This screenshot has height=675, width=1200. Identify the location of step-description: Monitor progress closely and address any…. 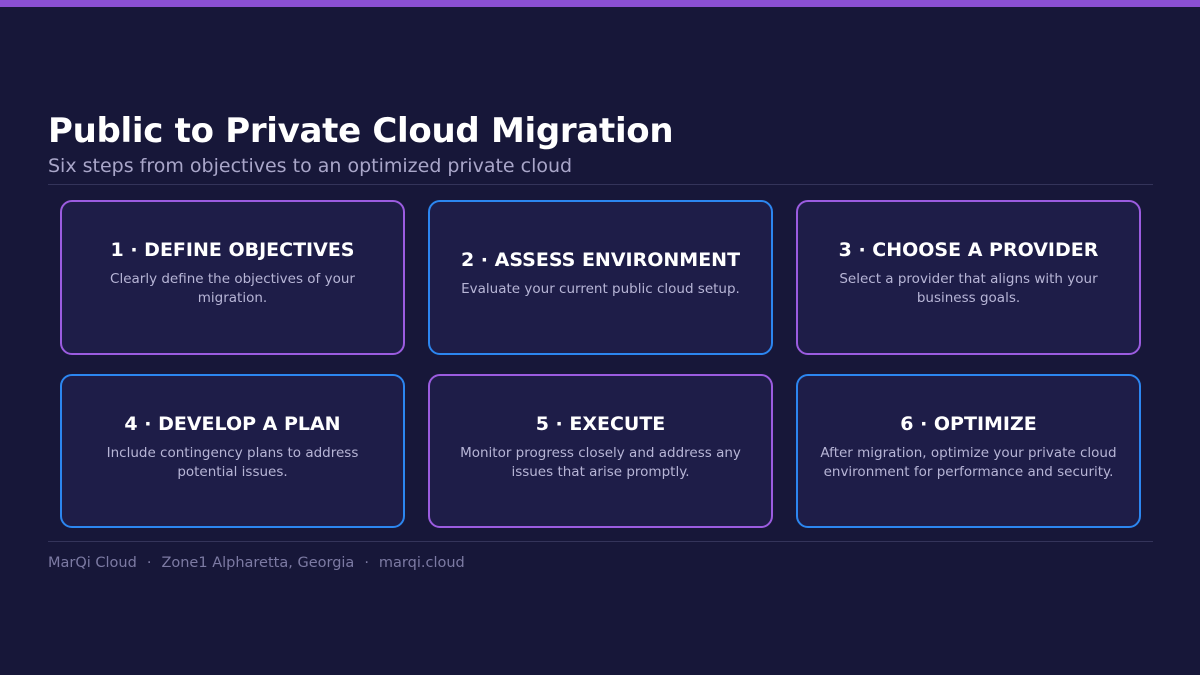
(600, 462).